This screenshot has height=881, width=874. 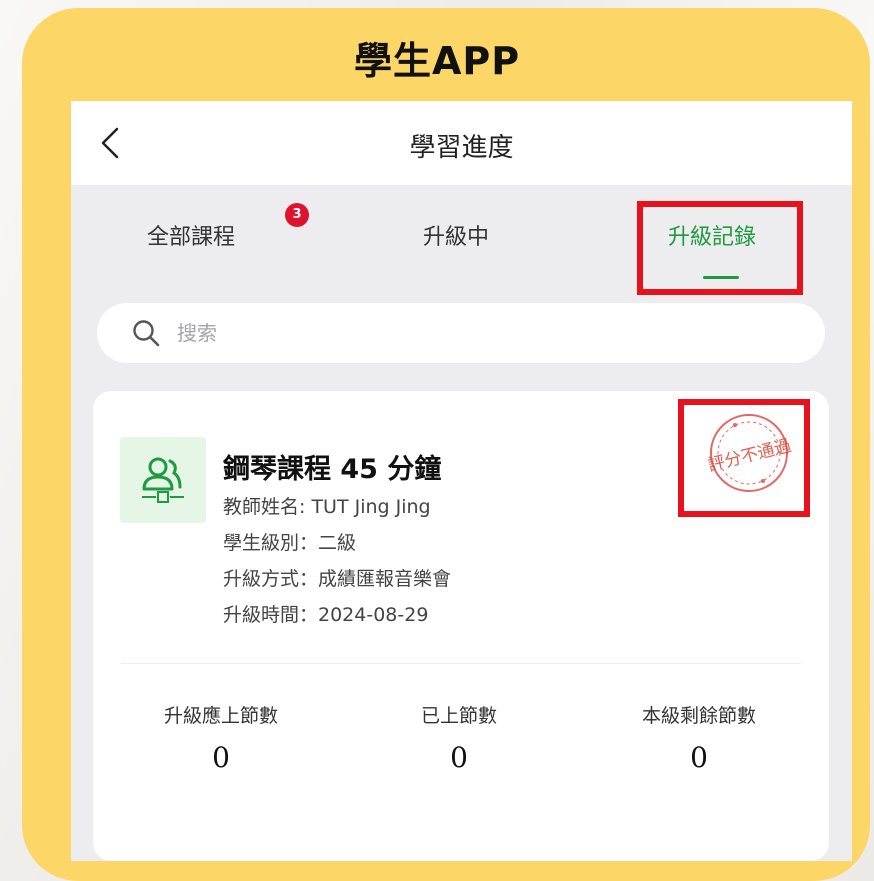 I want to click on highlight-box-tab, so click(x=720, y=248).